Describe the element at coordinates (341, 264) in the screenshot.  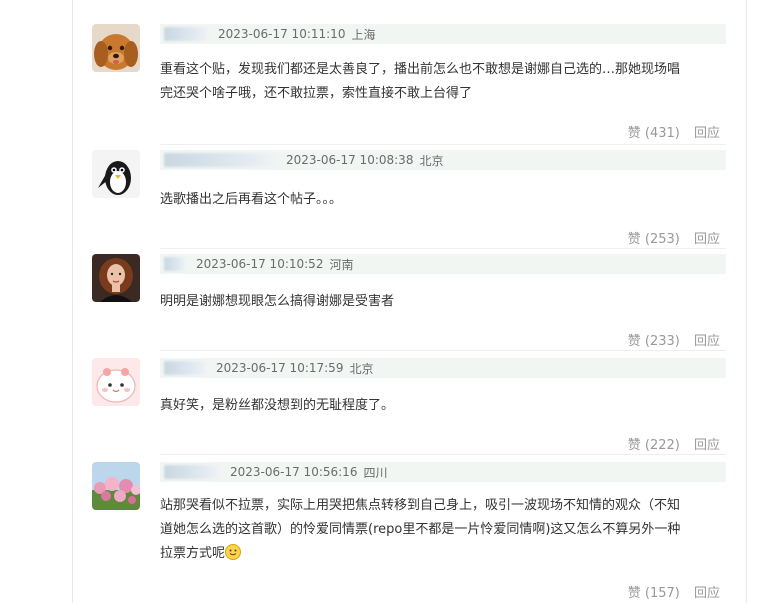
I see `comment-location: 河南` at that location.